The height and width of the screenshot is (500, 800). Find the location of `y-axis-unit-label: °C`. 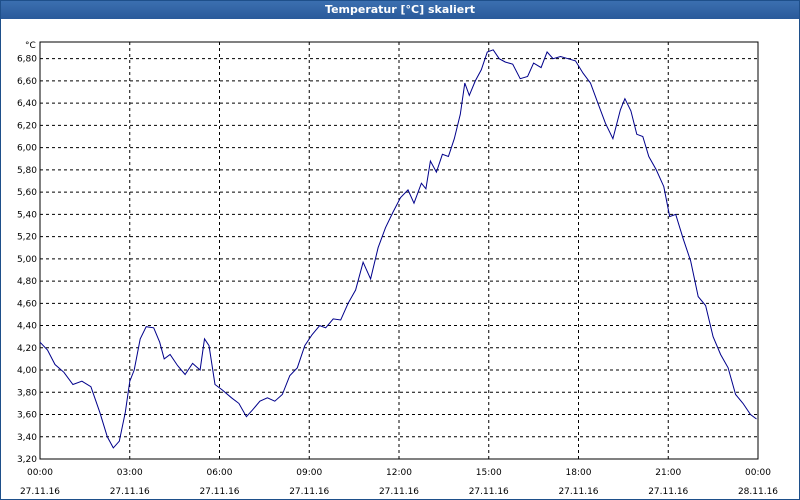

y-axis-unit-label: °C is located at coordinates (30, 46).